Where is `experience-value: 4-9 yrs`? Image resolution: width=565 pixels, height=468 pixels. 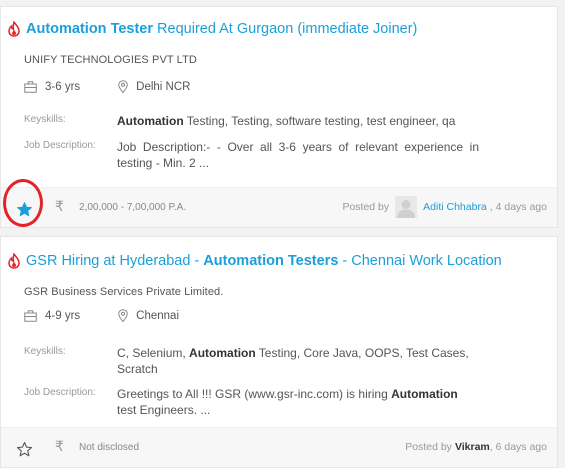
experience-value: 4-9 yrs is located at coordinates (63, 315).